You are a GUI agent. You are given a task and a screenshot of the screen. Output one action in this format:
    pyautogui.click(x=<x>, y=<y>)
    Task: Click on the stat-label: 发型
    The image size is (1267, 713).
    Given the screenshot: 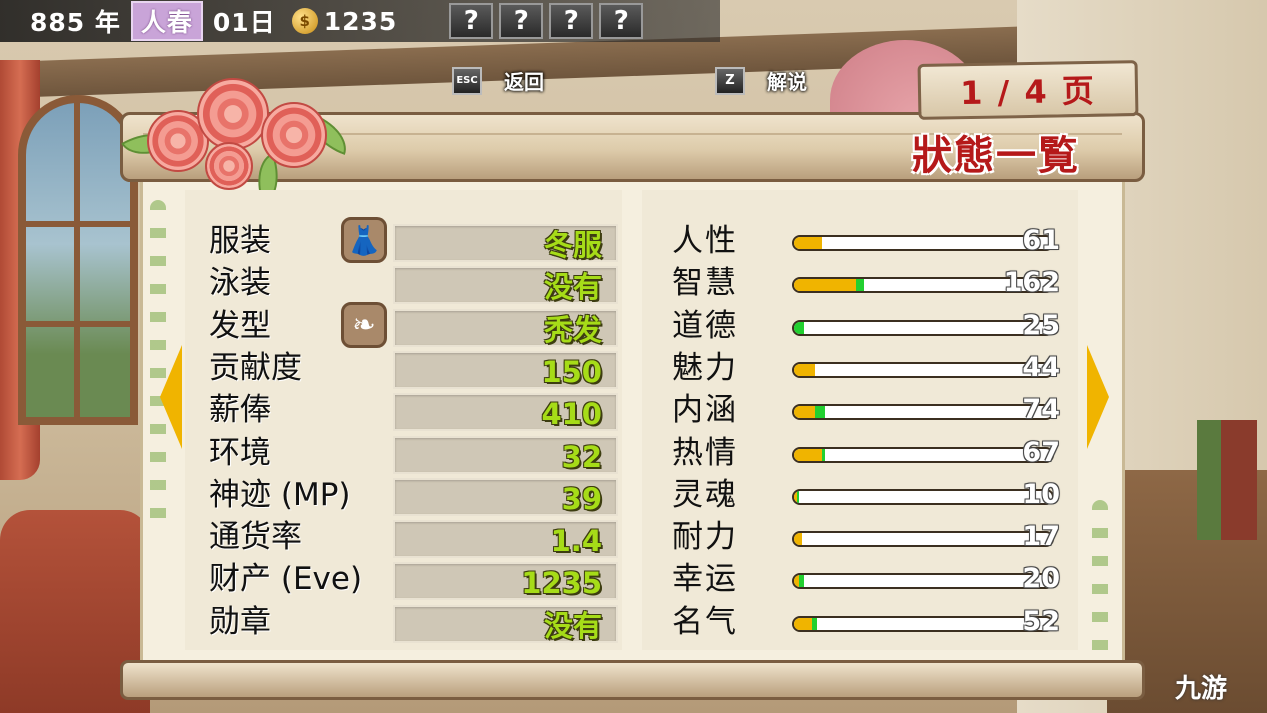 What is the action you would take?
    pyautogui.click(x=240, y=325)
    